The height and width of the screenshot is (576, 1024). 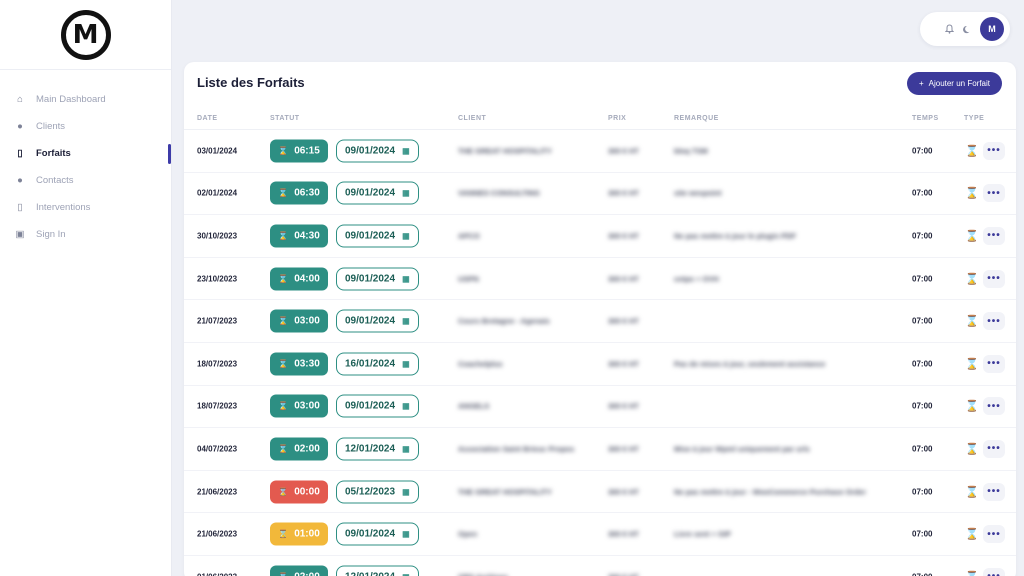 I want to click on row-remarque: site wespoint, so click(x=698, y=193).